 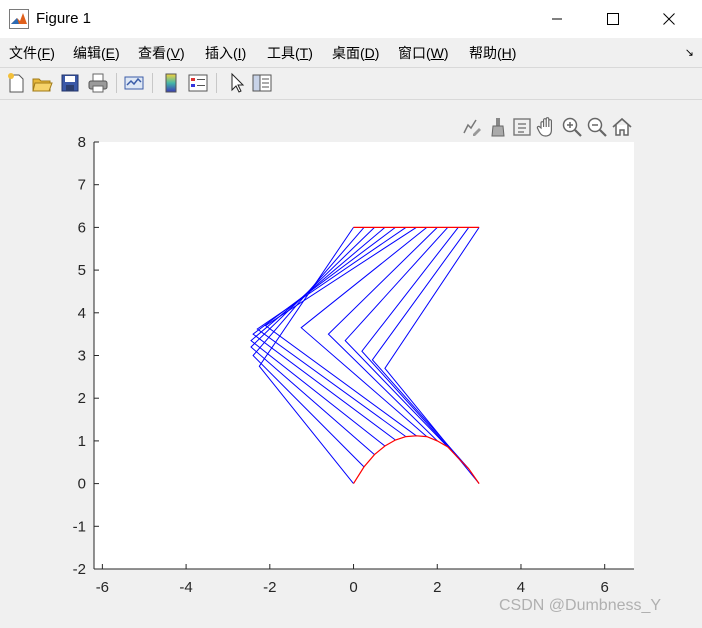 I want to click on y-tick-label: 4, so click(x=82, y=313).